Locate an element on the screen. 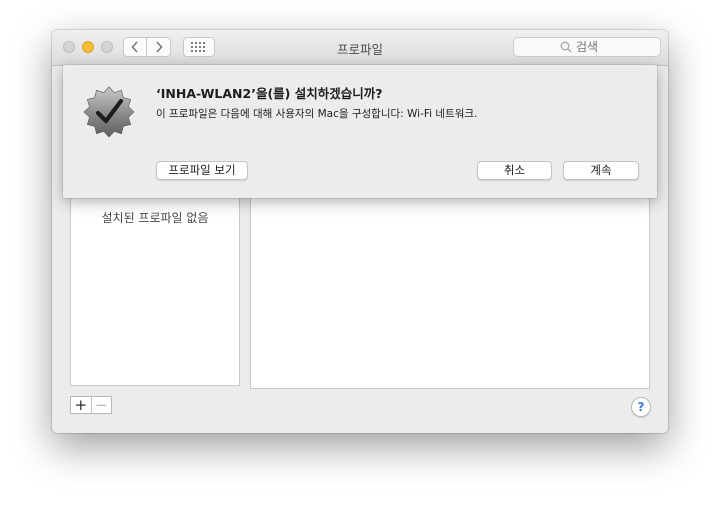  chevron-right-icon is located at coordinates (158, 47).